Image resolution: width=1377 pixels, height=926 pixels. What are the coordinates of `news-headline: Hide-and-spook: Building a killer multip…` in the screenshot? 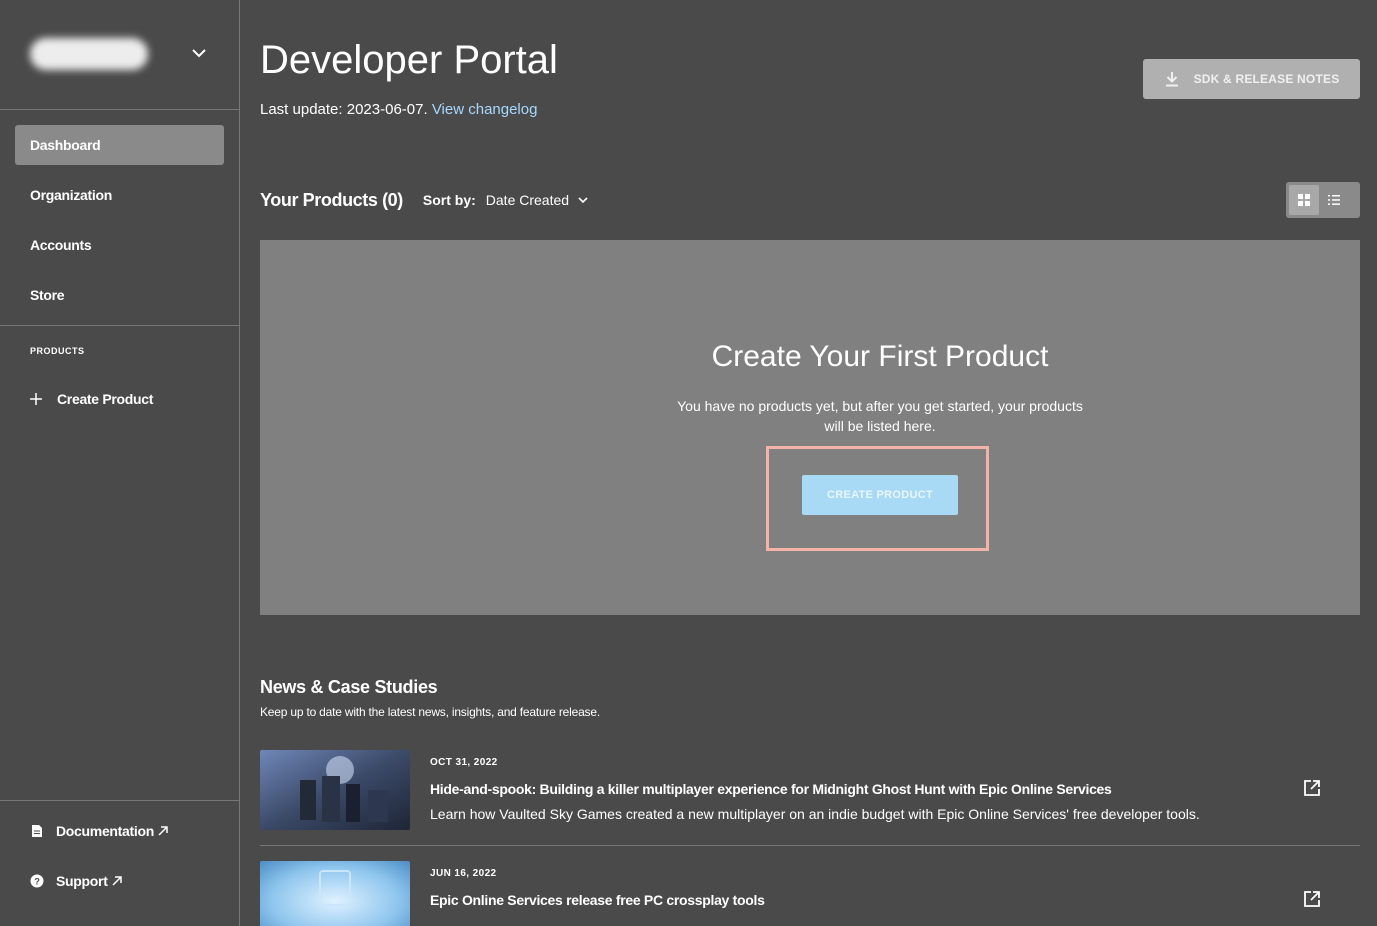 It's located at (771, 789).